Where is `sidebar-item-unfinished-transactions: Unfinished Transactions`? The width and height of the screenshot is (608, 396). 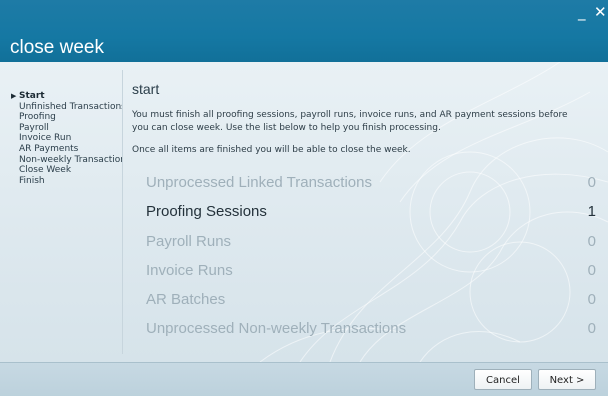 sidebar-item-unfinished-transactions: Unfinished Transactions is located at coordinates (70, 107).